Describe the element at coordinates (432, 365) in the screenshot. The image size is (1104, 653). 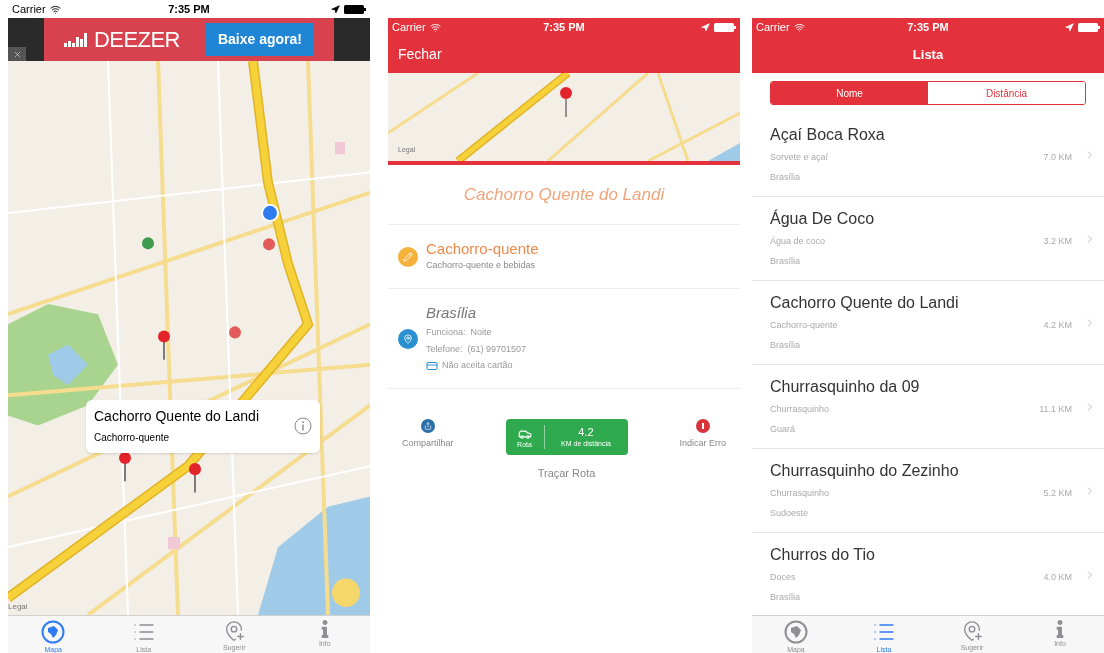
I see `card-icon` at that location.